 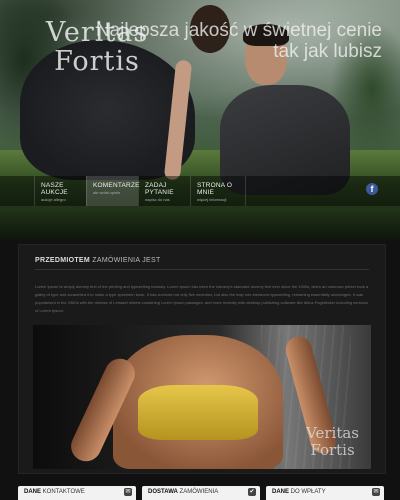 I want to click on nav-label: KOMENTARZE, so click(x=116, y=185).